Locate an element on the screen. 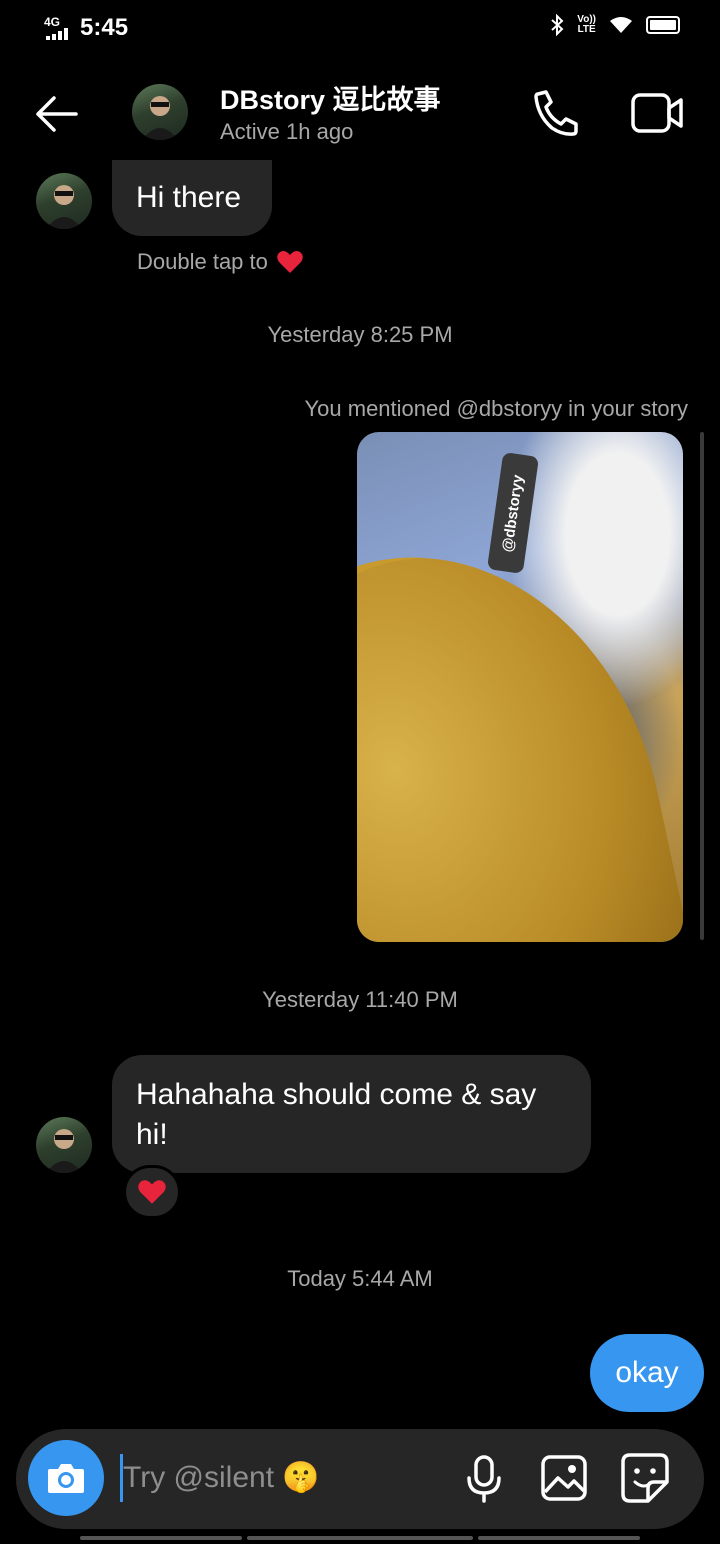 This screenshot has height=1544, width=720. phone-icon is located at coordinates (556, 113).